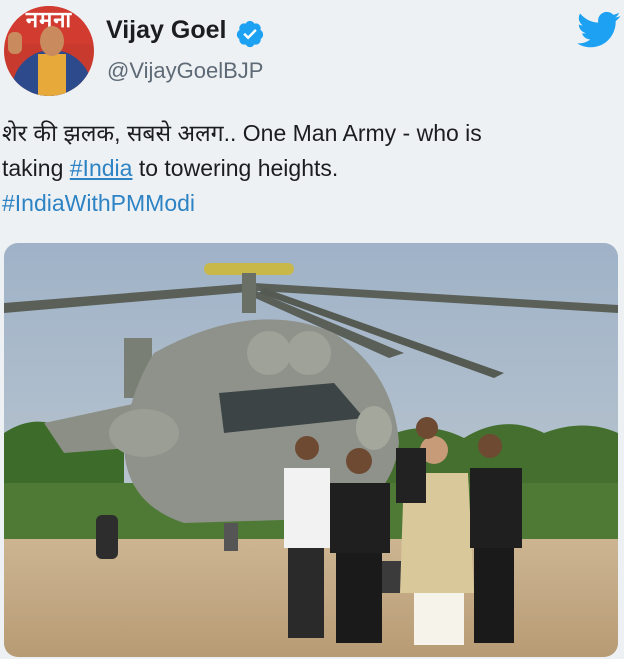 This screenshot has width=624, height=659. Describe the element at coordinates (250, 34) in the screenshot. I see `verified-badge-icon` at that location.